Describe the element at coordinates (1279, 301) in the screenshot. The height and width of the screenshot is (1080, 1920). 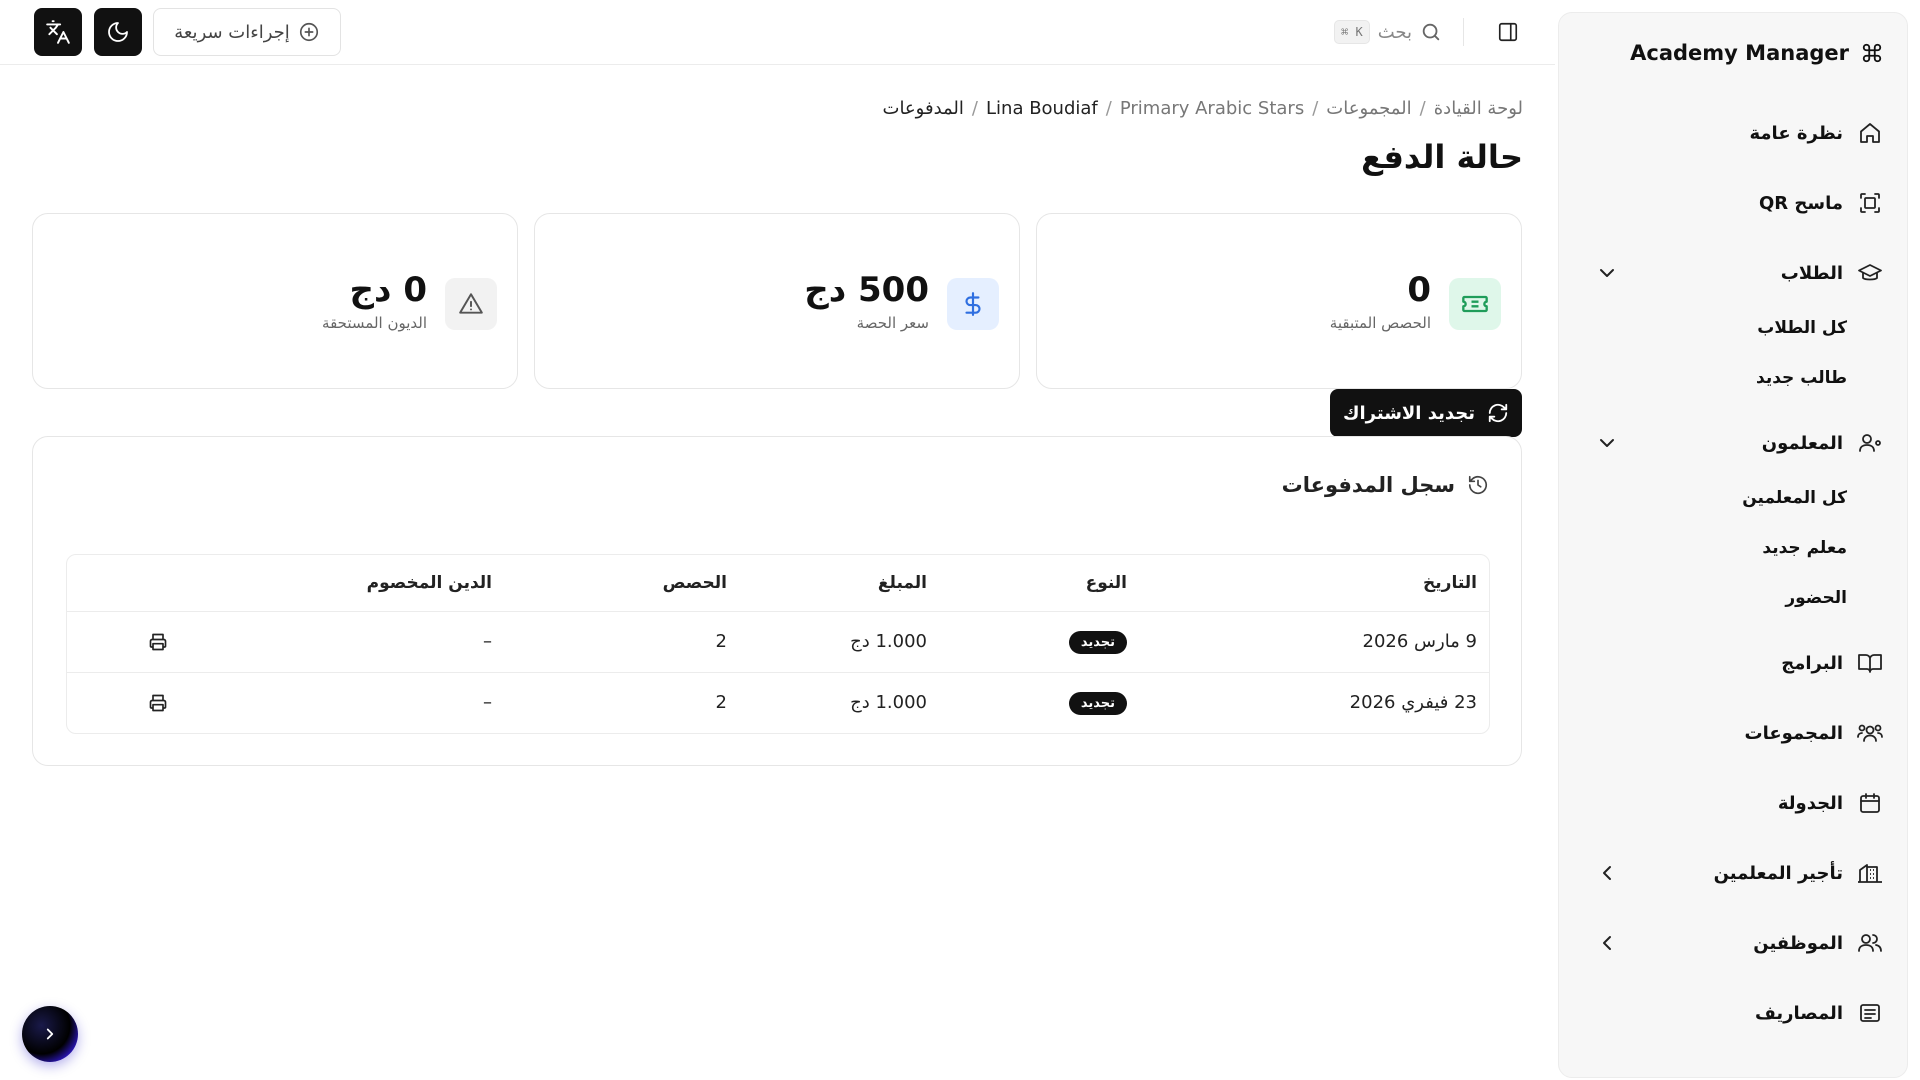
I see `stat-card-remaining-sessions: 0 الحصص المتبقية` at that location.